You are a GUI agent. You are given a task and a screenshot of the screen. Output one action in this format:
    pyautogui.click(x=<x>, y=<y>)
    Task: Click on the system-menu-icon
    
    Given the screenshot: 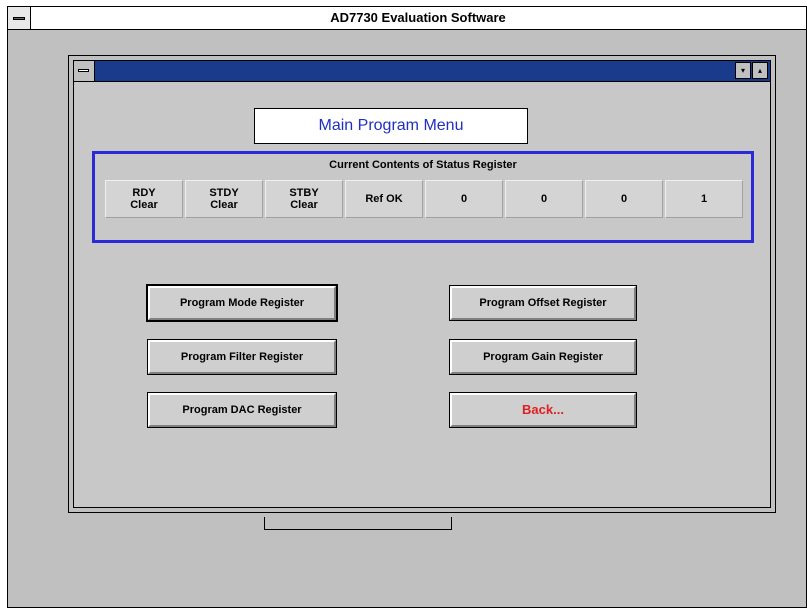 What is the action you would take?
    pyautogui.click(x=19, y=18)
    